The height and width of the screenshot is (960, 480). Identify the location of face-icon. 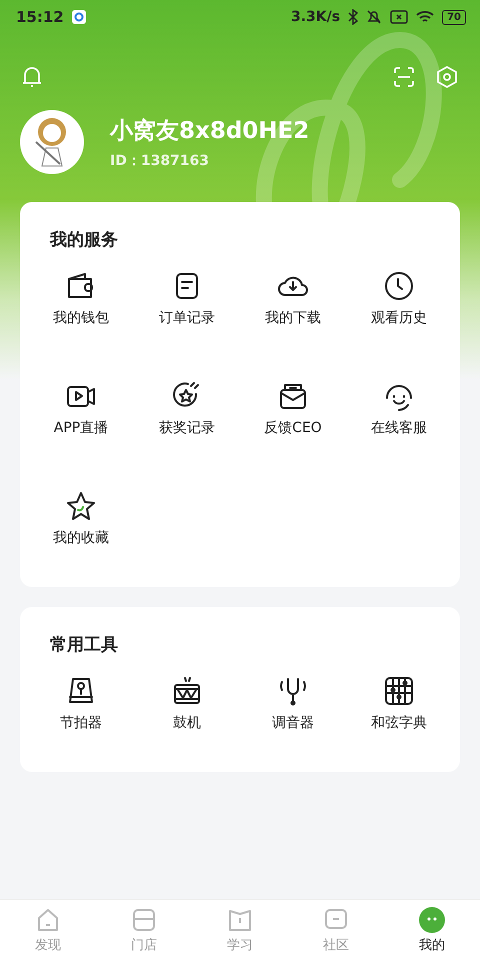
(432, 920).